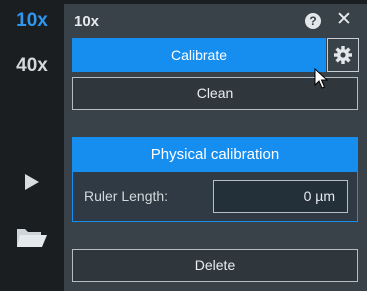 Image resolution: width=367 pixels, height=291 pixels. Describe the element at coordinates (321, 81) in the screenshot. I see `mouse-cursor-icon` at that location.